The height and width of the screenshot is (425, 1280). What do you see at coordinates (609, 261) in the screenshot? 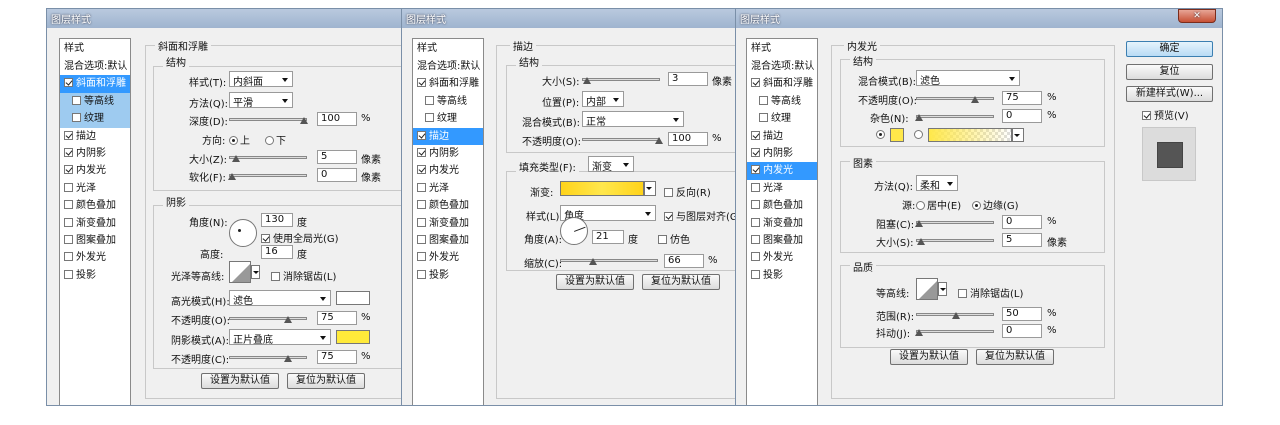
I see `scale-slider` at bounding box center [609, 261].